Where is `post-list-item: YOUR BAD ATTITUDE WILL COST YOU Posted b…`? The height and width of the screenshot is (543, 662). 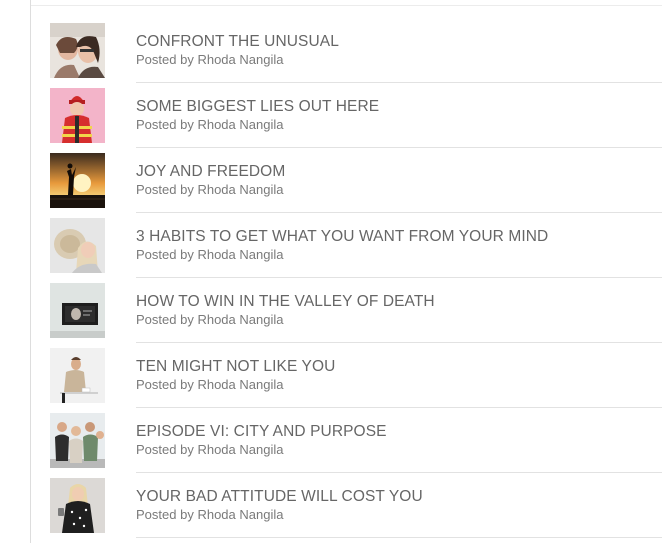 post-list-item: YOUR BAD ATTITUDE WILL COST YOU Posted b… is located at coordinates (356, 505).